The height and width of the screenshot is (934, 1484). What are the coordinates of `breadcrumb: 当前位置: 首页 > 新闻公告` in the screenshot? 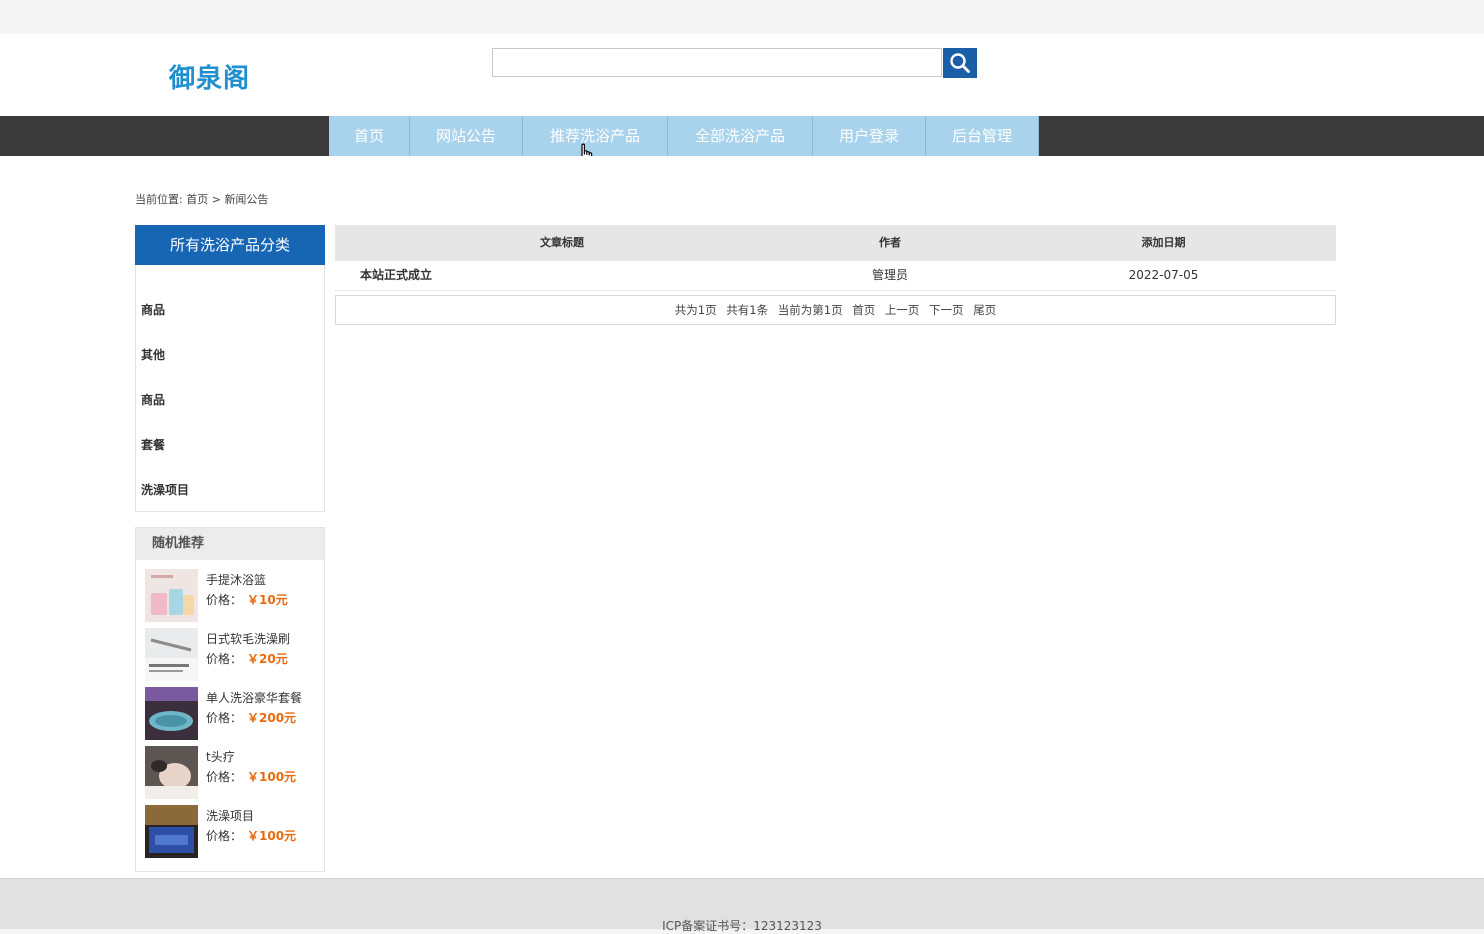 It's located at (201, 199).